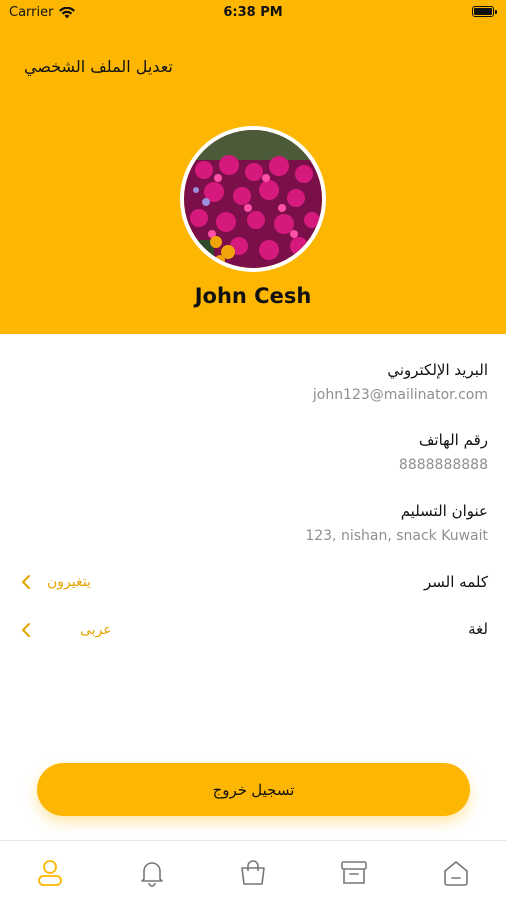 This screenshot has height=901, width=506. Describe the element at coordinates (437, 370) in the screenshot. I see `email-label: البريد الإلكتروني` at that location.